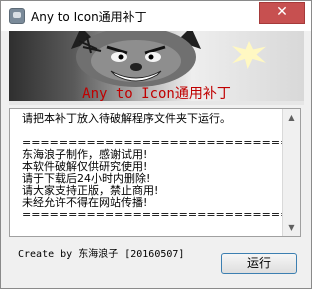 The height and width of the screenshot is (289, 320). What do you see at coordinates (17, 16) in the screenshot?
I see `app-icon` at bounding box center [17, 16].